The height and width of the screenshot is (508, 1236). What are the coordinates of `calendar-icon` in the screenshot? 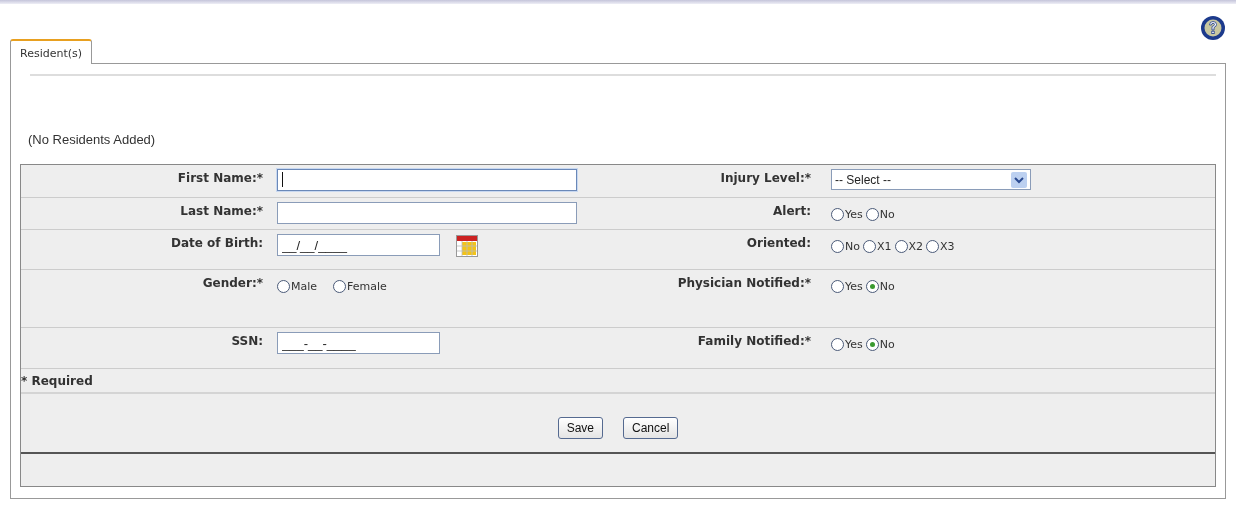 It's located at (467, 246).